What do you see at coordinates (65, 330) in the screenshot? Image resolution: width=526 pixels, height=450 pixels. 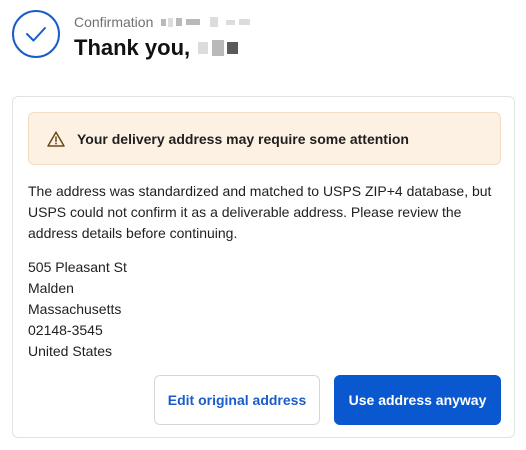 I see `address-zip: 02148-3545` at bounding box center [65, 330].